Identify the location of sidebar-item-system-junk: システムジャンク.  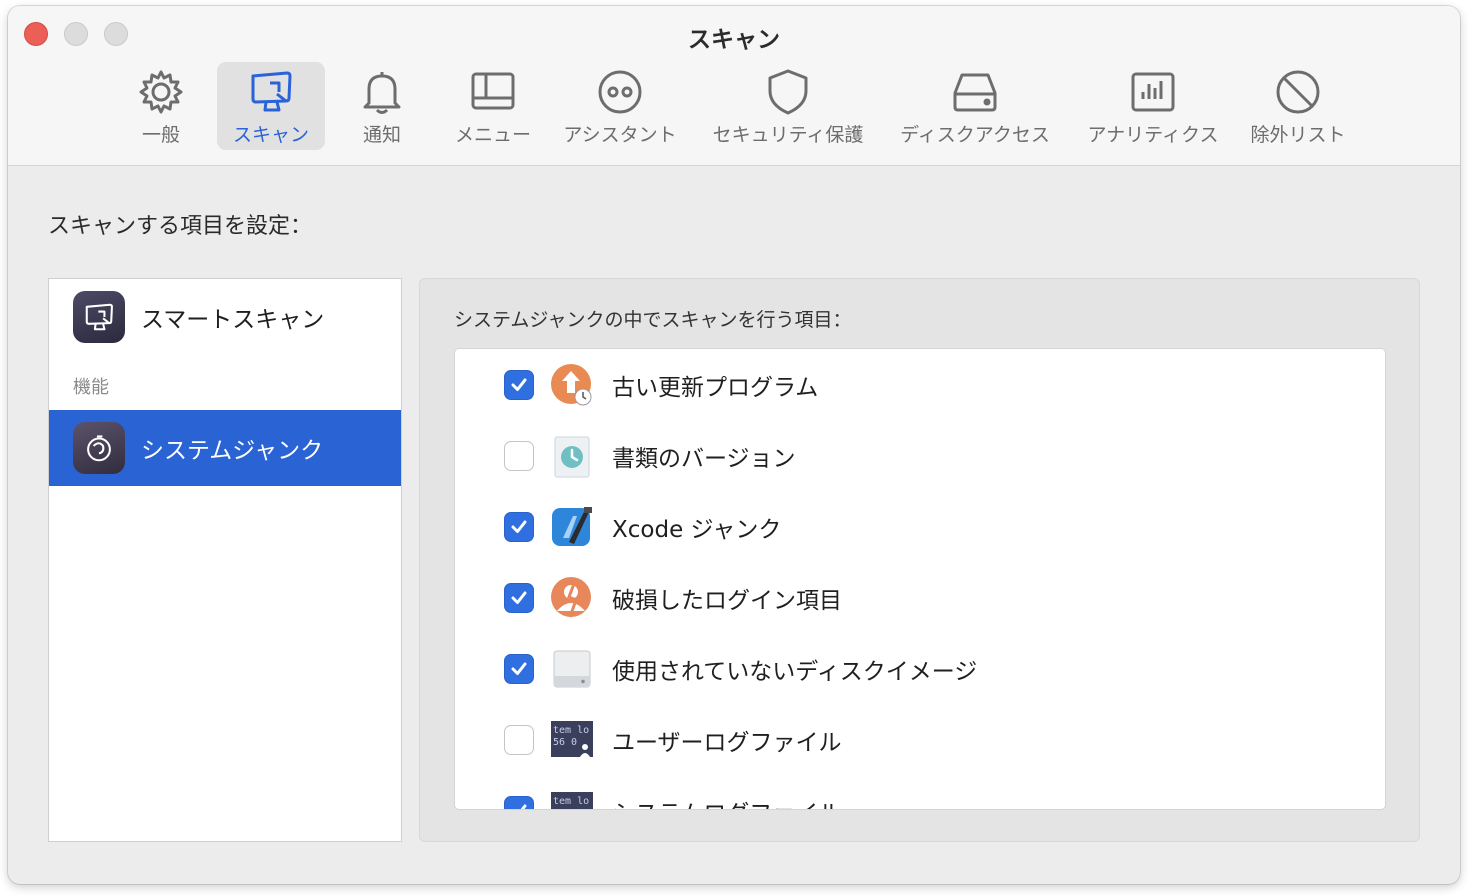
(225, 448).